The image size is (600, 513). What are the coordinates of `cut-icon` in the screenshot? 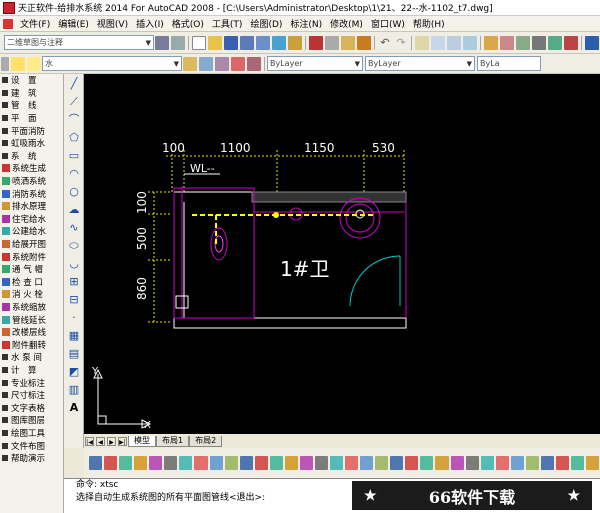 It's located at (316, 42).